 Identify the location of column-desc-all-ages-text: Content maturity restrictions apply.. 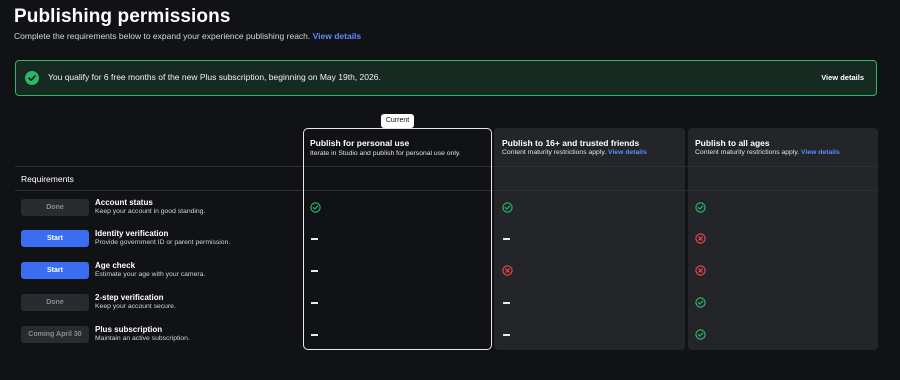
(747, 152).